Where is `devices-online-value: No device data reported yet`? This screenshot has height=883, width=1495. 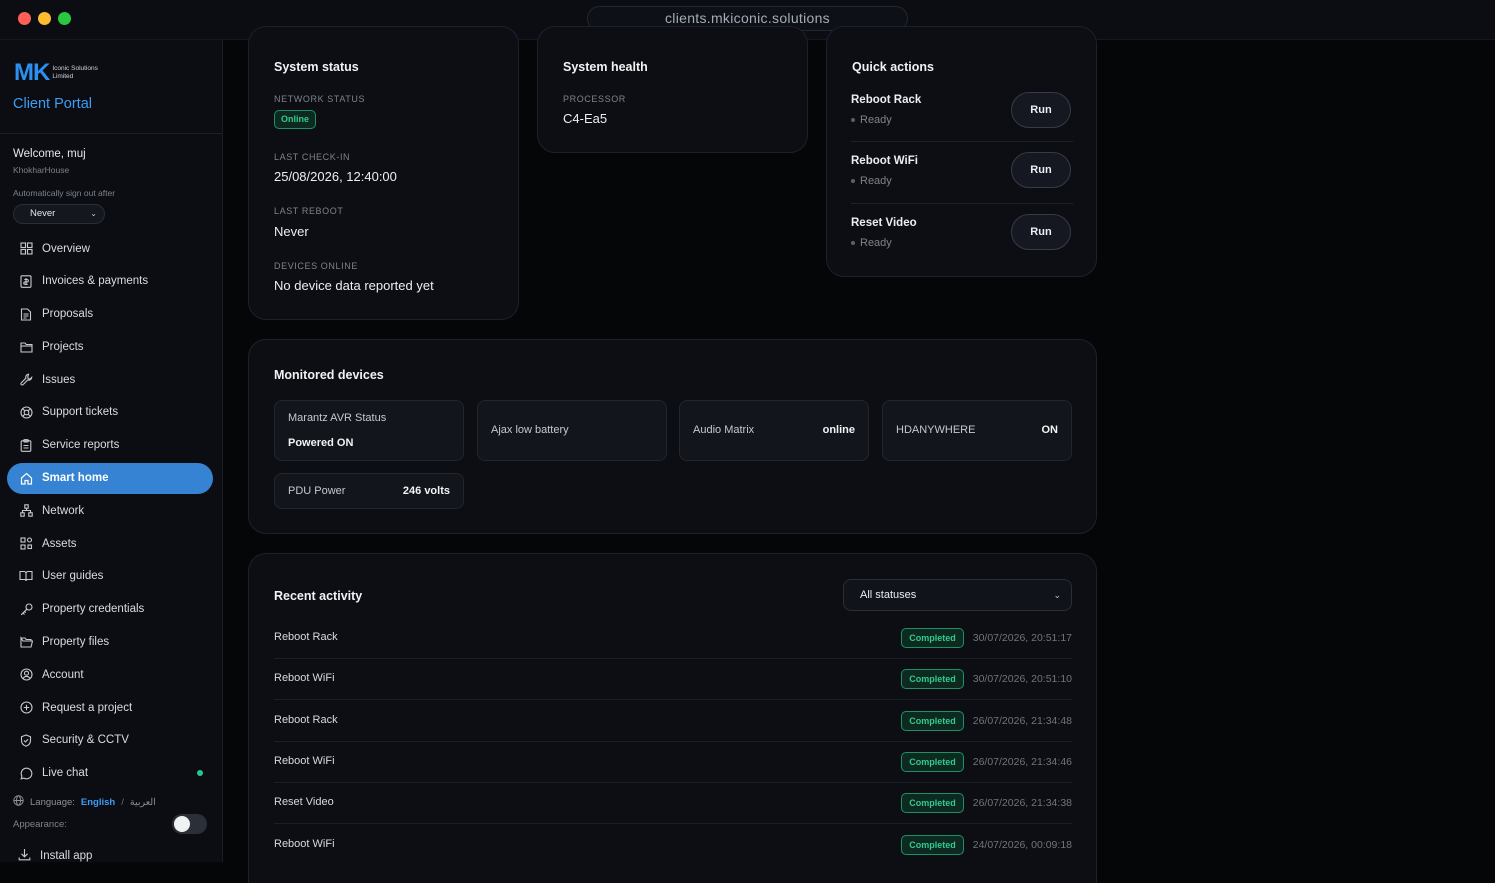
devices-online-value: No device data reported yet is located at coordinates (354, 285).